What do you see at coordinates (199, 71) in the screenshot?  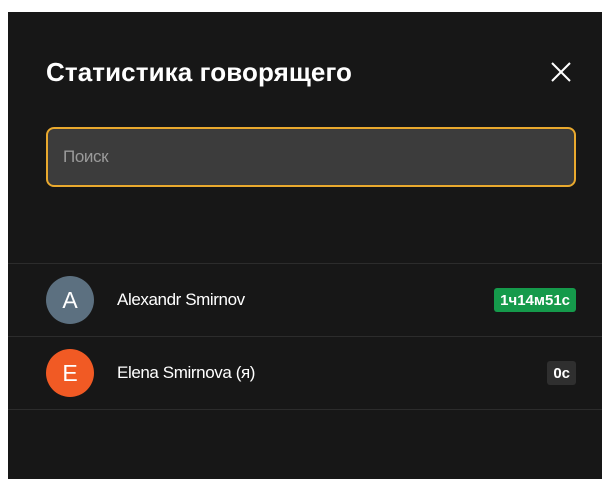 I see `dialog-title: Статистика говорящего` at bounding box center [199, 71].